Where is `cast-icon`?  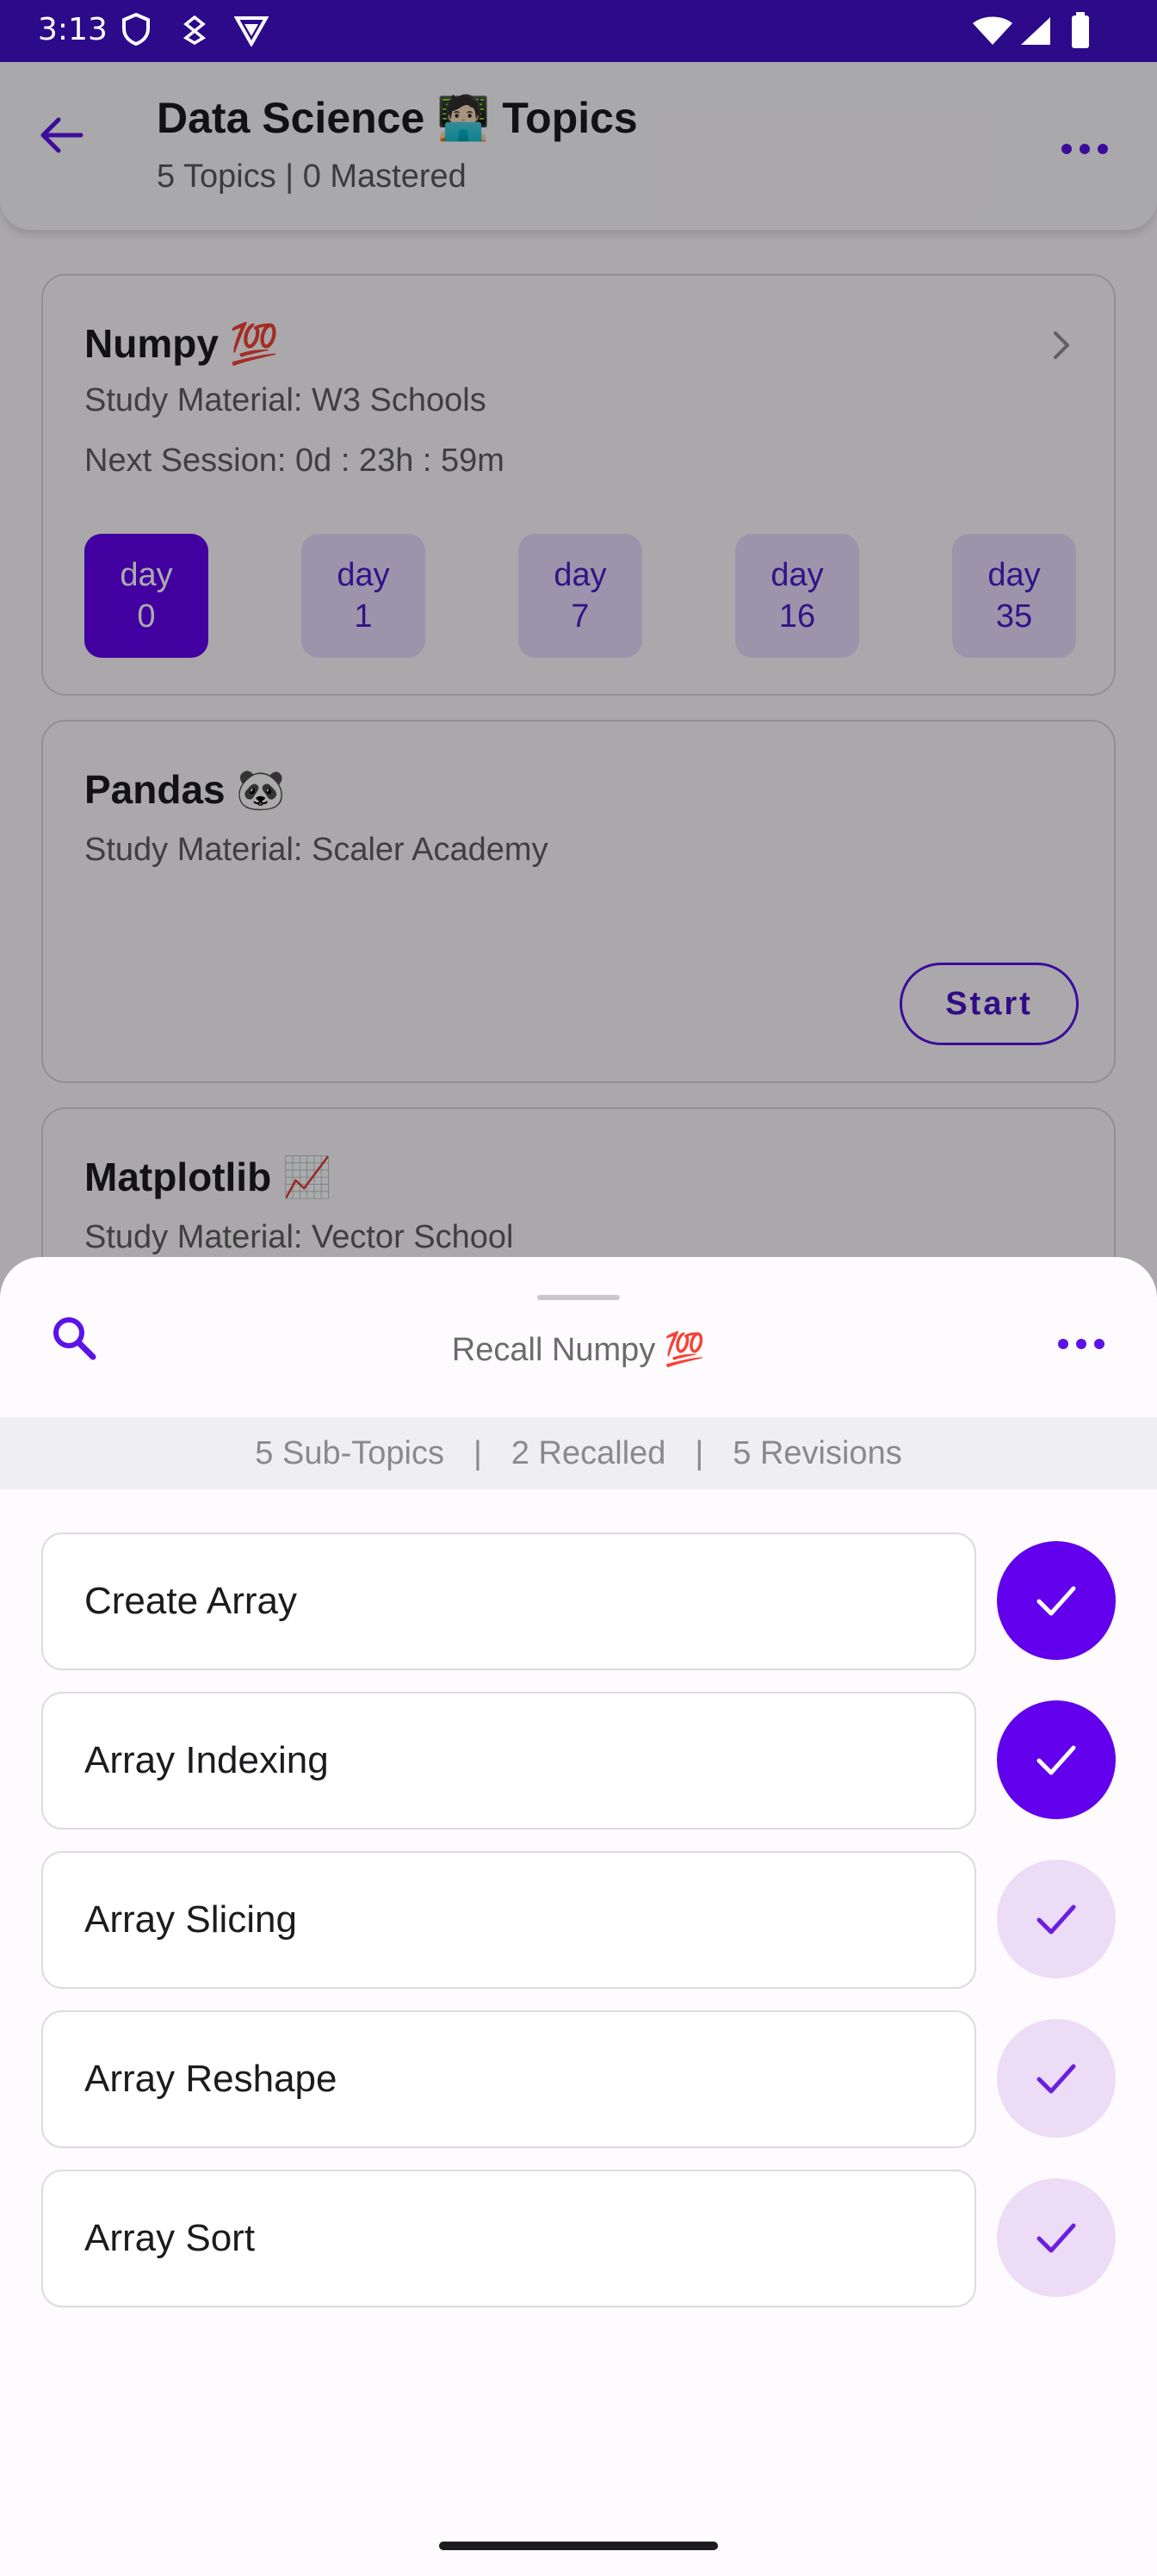
cast-icon is located at coordinates (194, 32).